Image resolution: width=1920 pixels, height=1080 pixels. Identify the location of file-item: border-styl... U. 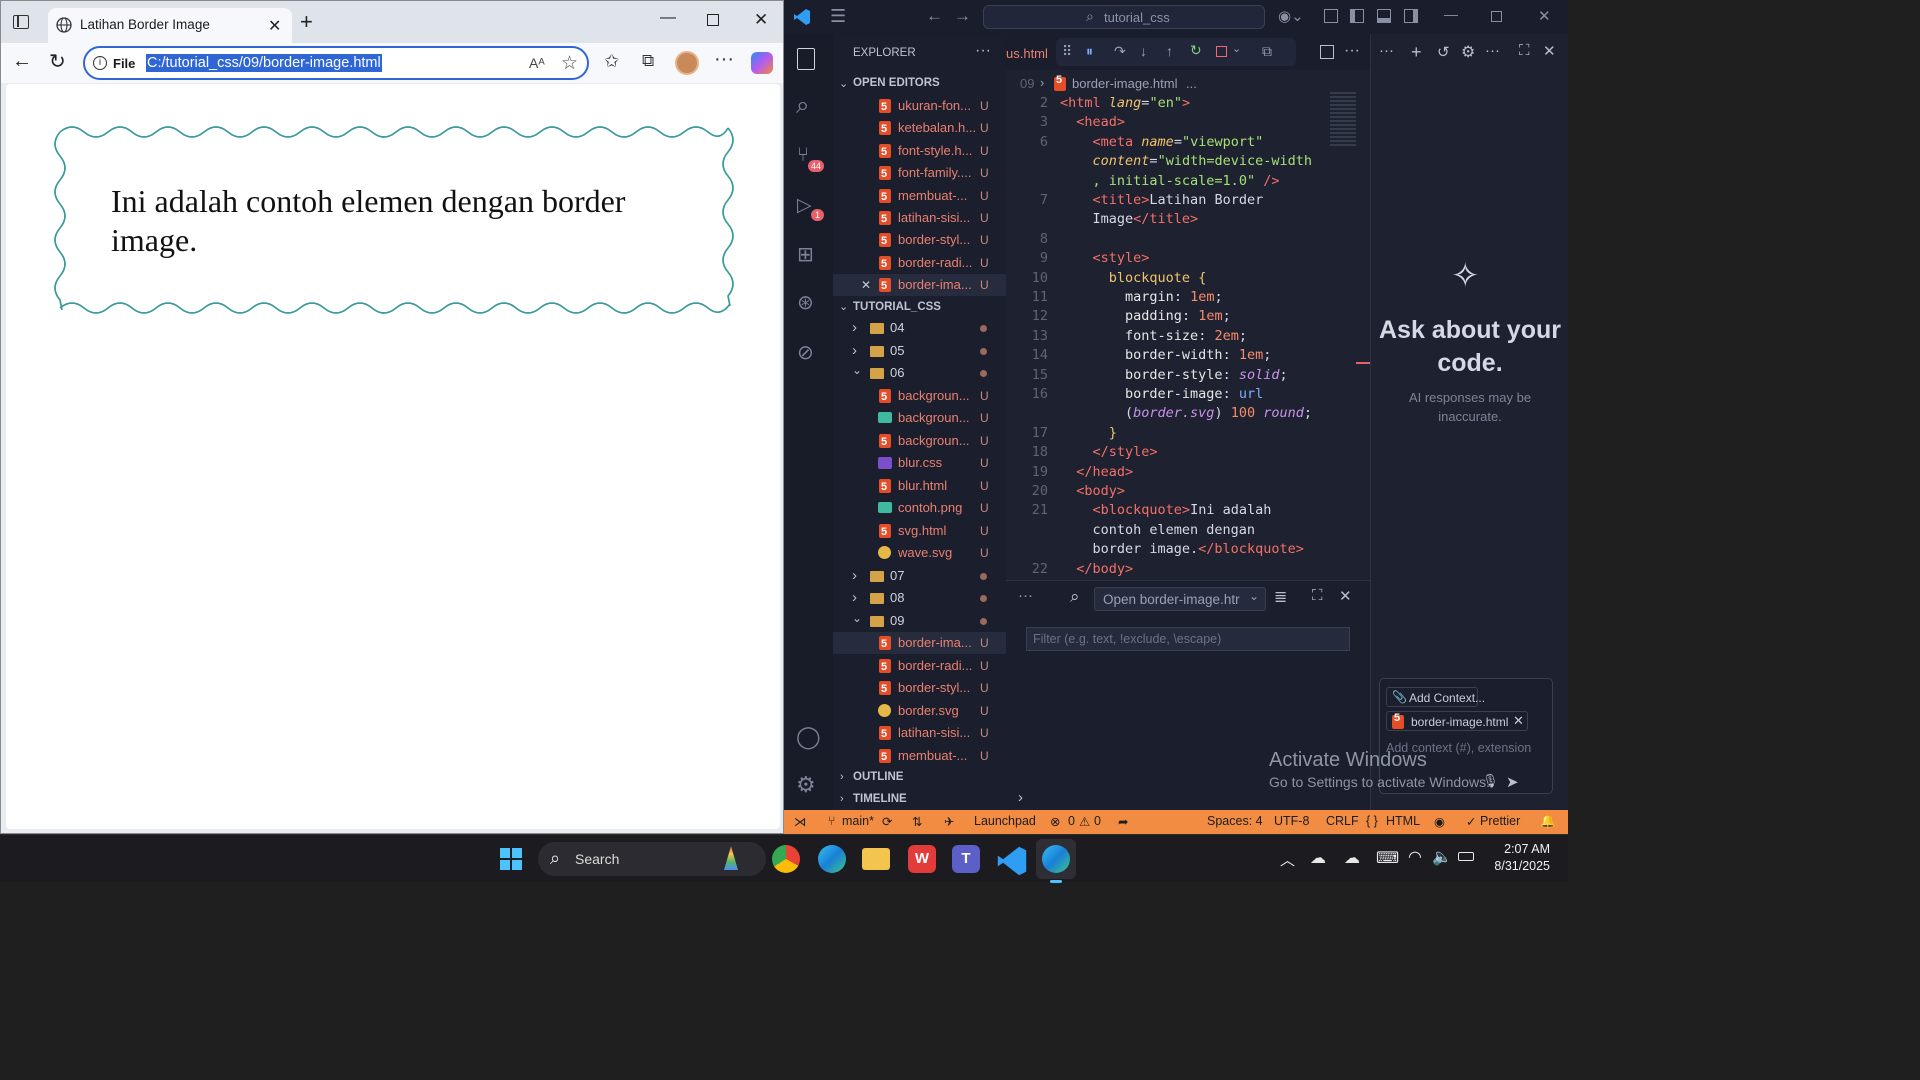
(919, 688).